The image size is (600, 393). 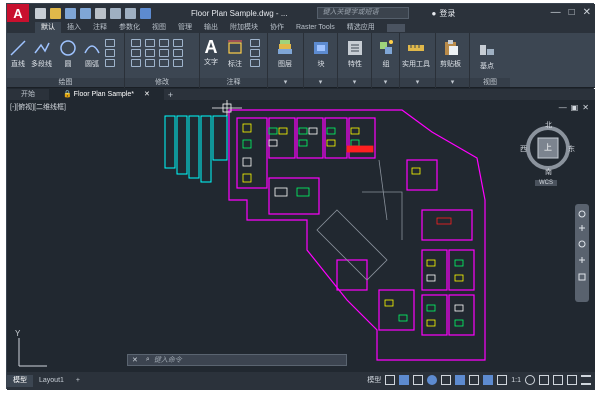 What do you see at coordinates (530, 380) in the screenshot?
I see `gear-icon` at bounding box center [530, 380].